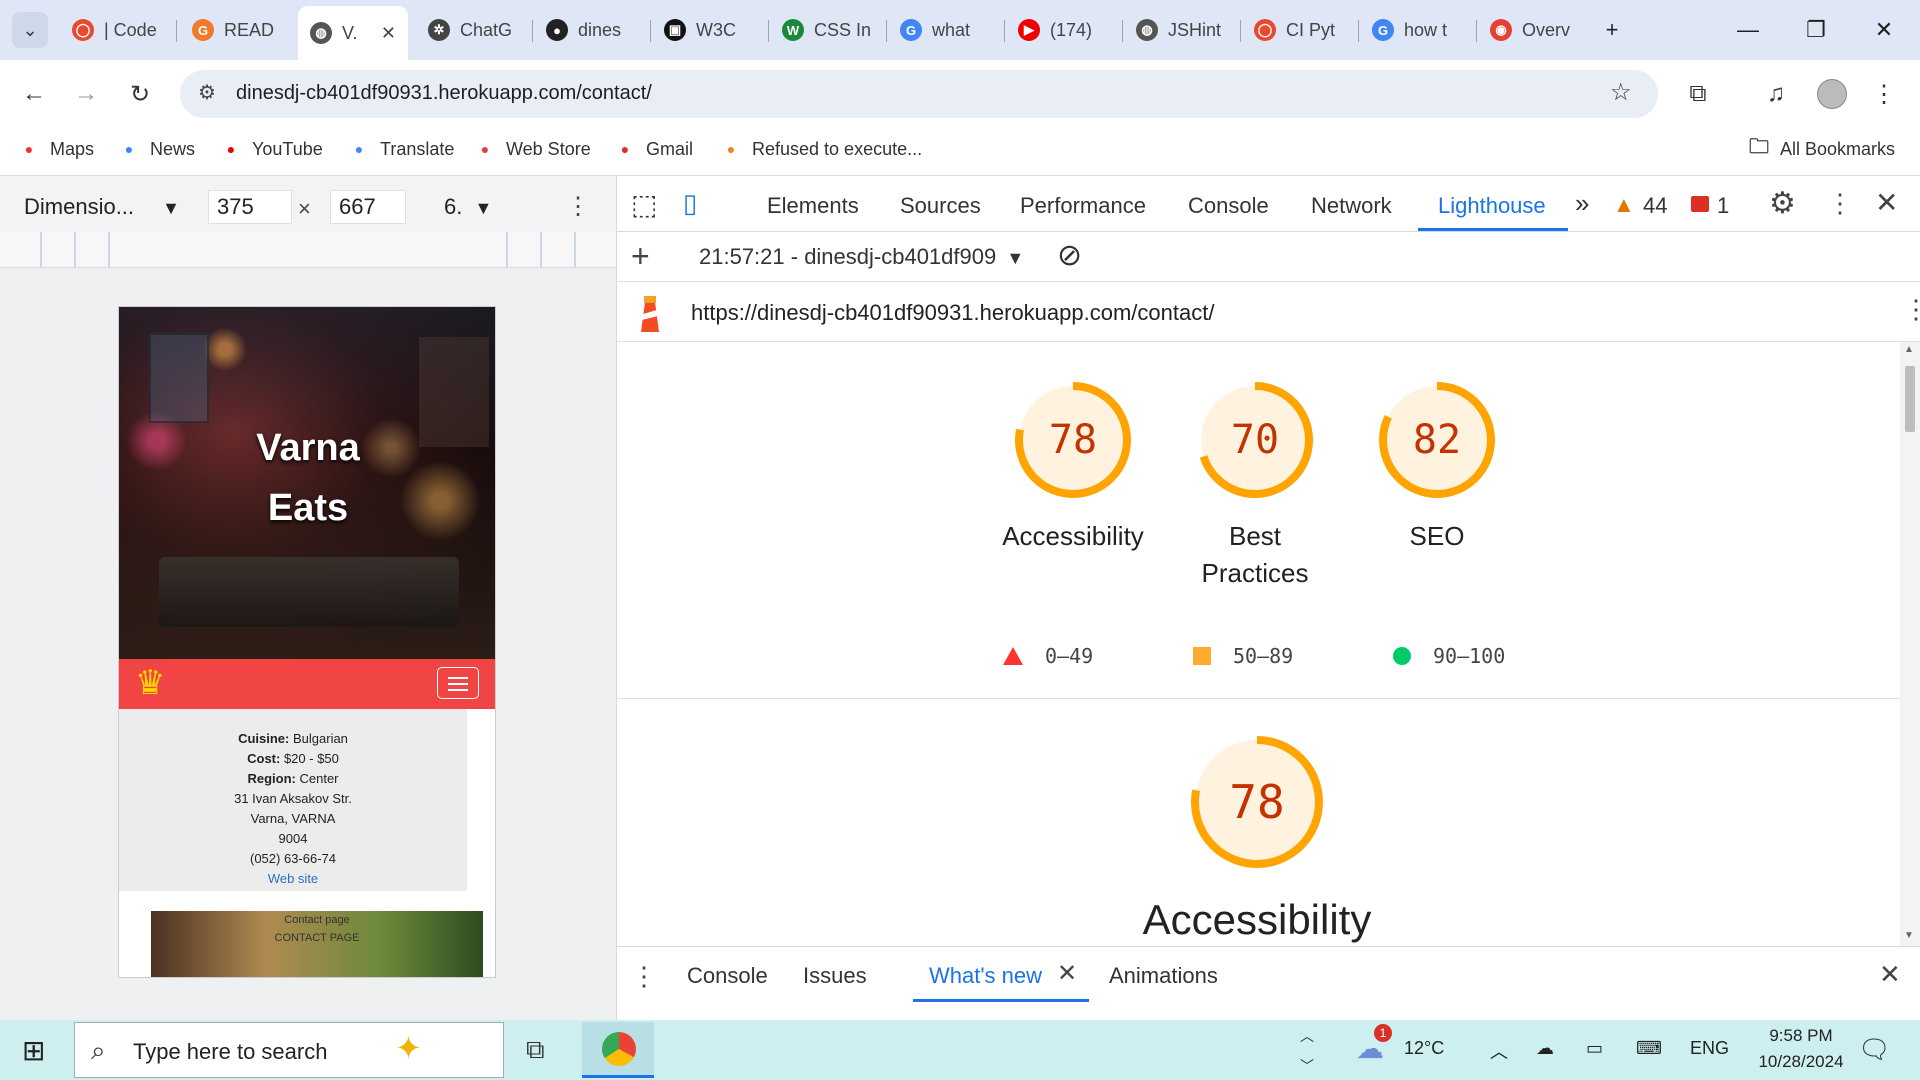  Describe the element at coordinates (34, 94) in the screenshot. I see `back-button: ←` at that location.